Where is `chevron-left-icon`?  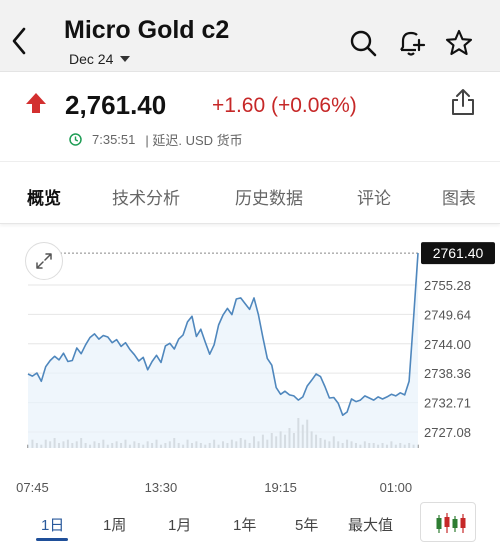 chevron-left-icon is located at coordinates (20, 41).